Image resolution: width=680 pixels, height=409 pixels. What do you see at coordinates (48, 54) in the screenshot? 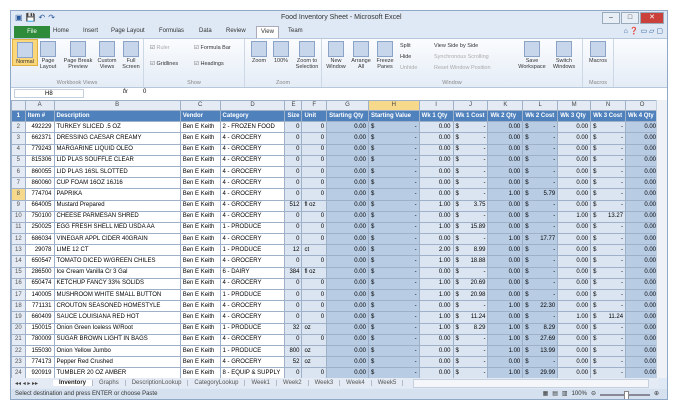
I see `page-layout-view-button: Page Layout` at bounding box center [48, 54].